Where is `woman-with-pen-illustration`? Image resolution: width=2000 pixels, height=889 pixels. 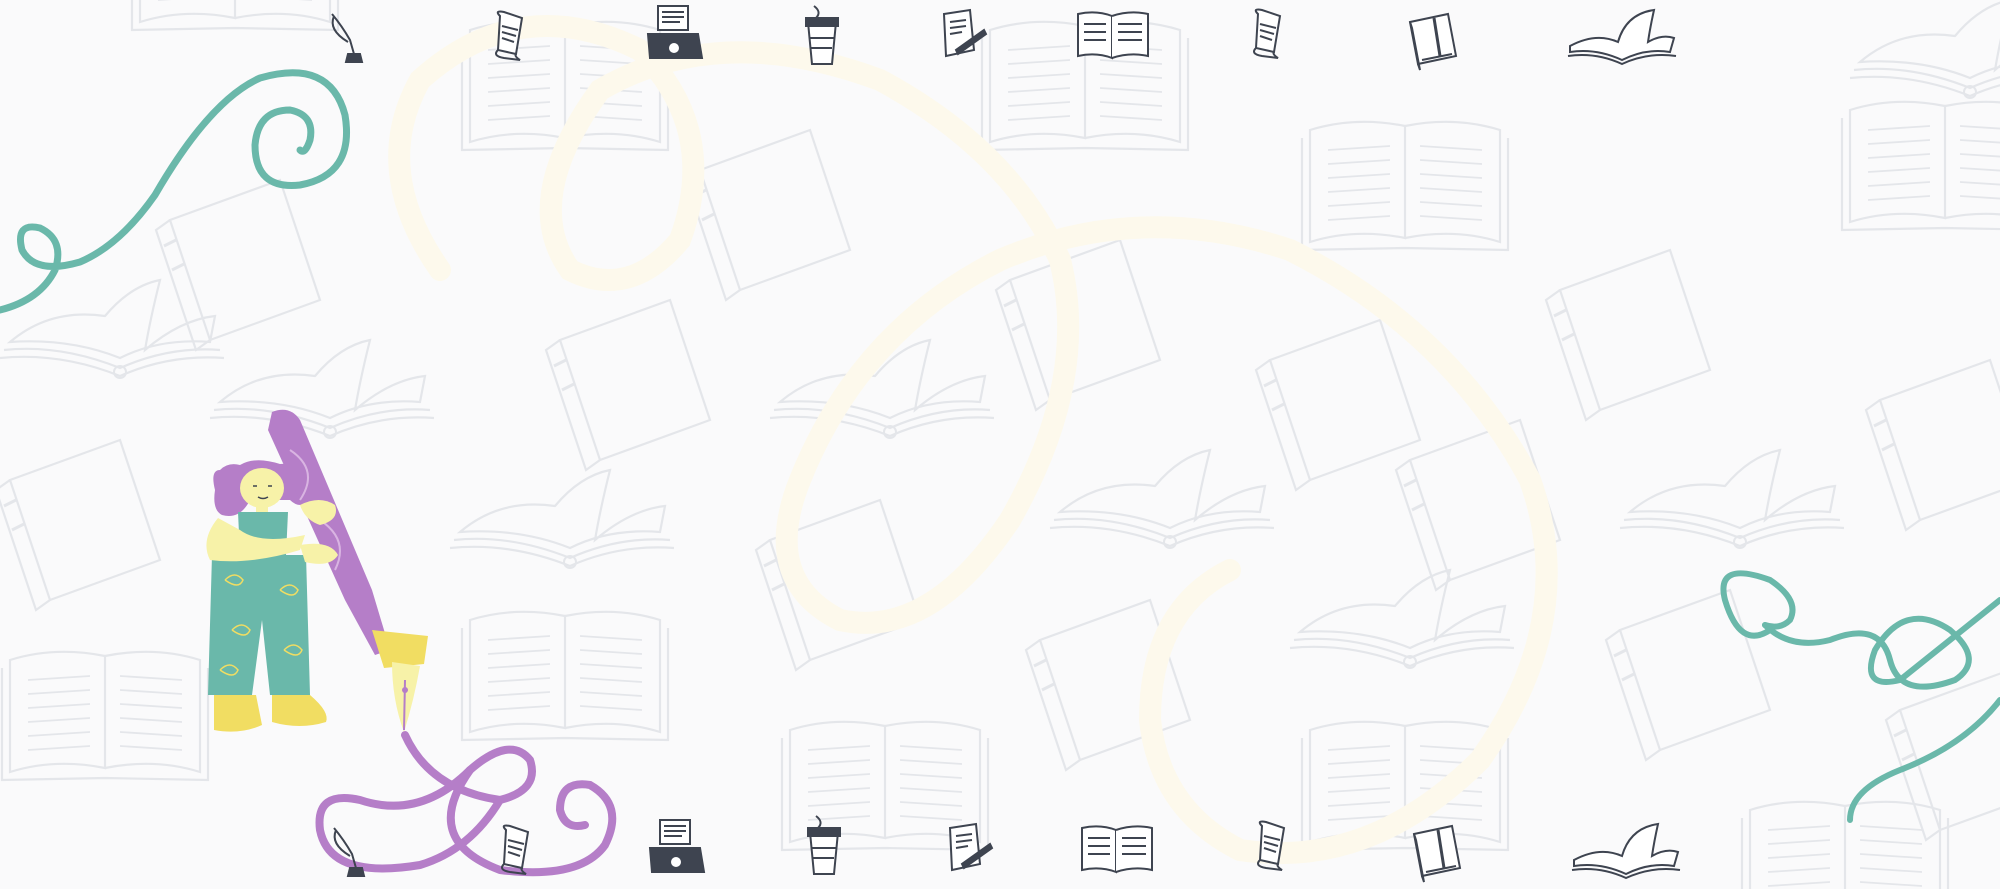 woman-with-pen-illustration is located at coordinates (317, 570).